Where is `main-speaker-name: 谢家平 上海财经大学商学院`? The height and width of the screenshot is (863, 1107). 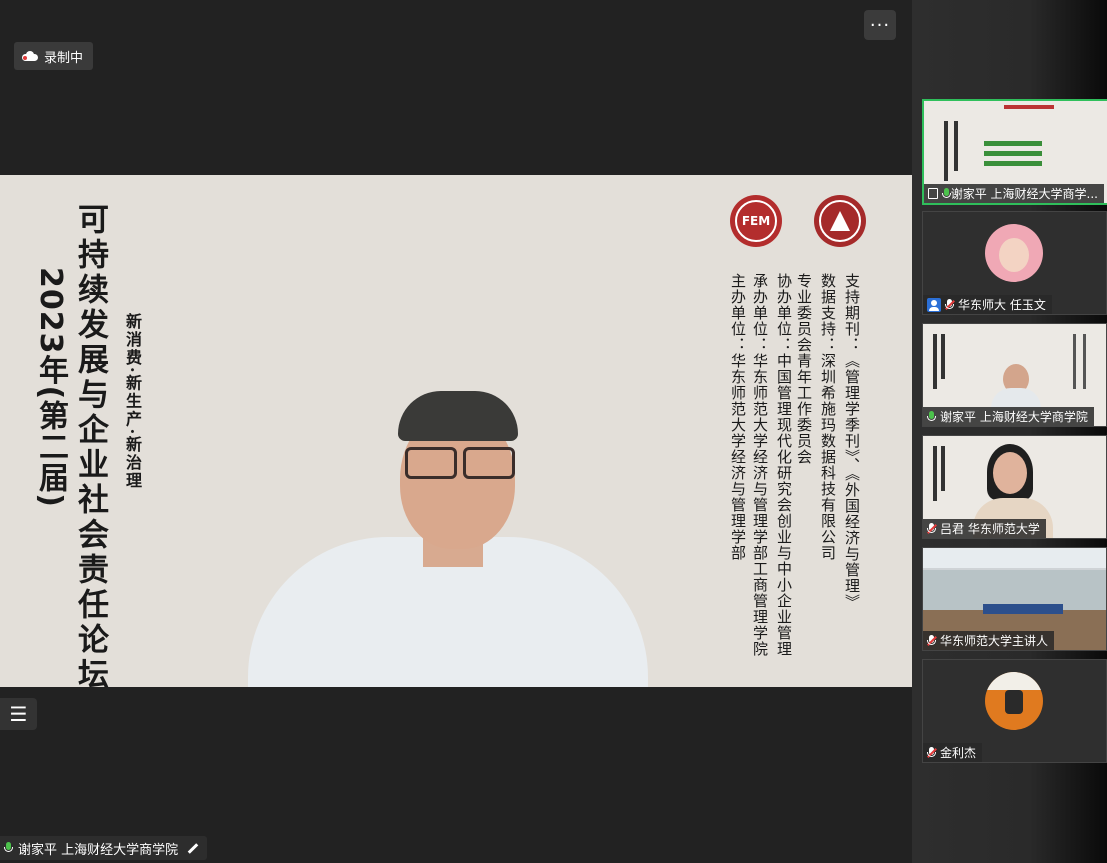
main-speaker-name: 谢家平 上海财经大学商学院 is located at coordinates (98, 850).